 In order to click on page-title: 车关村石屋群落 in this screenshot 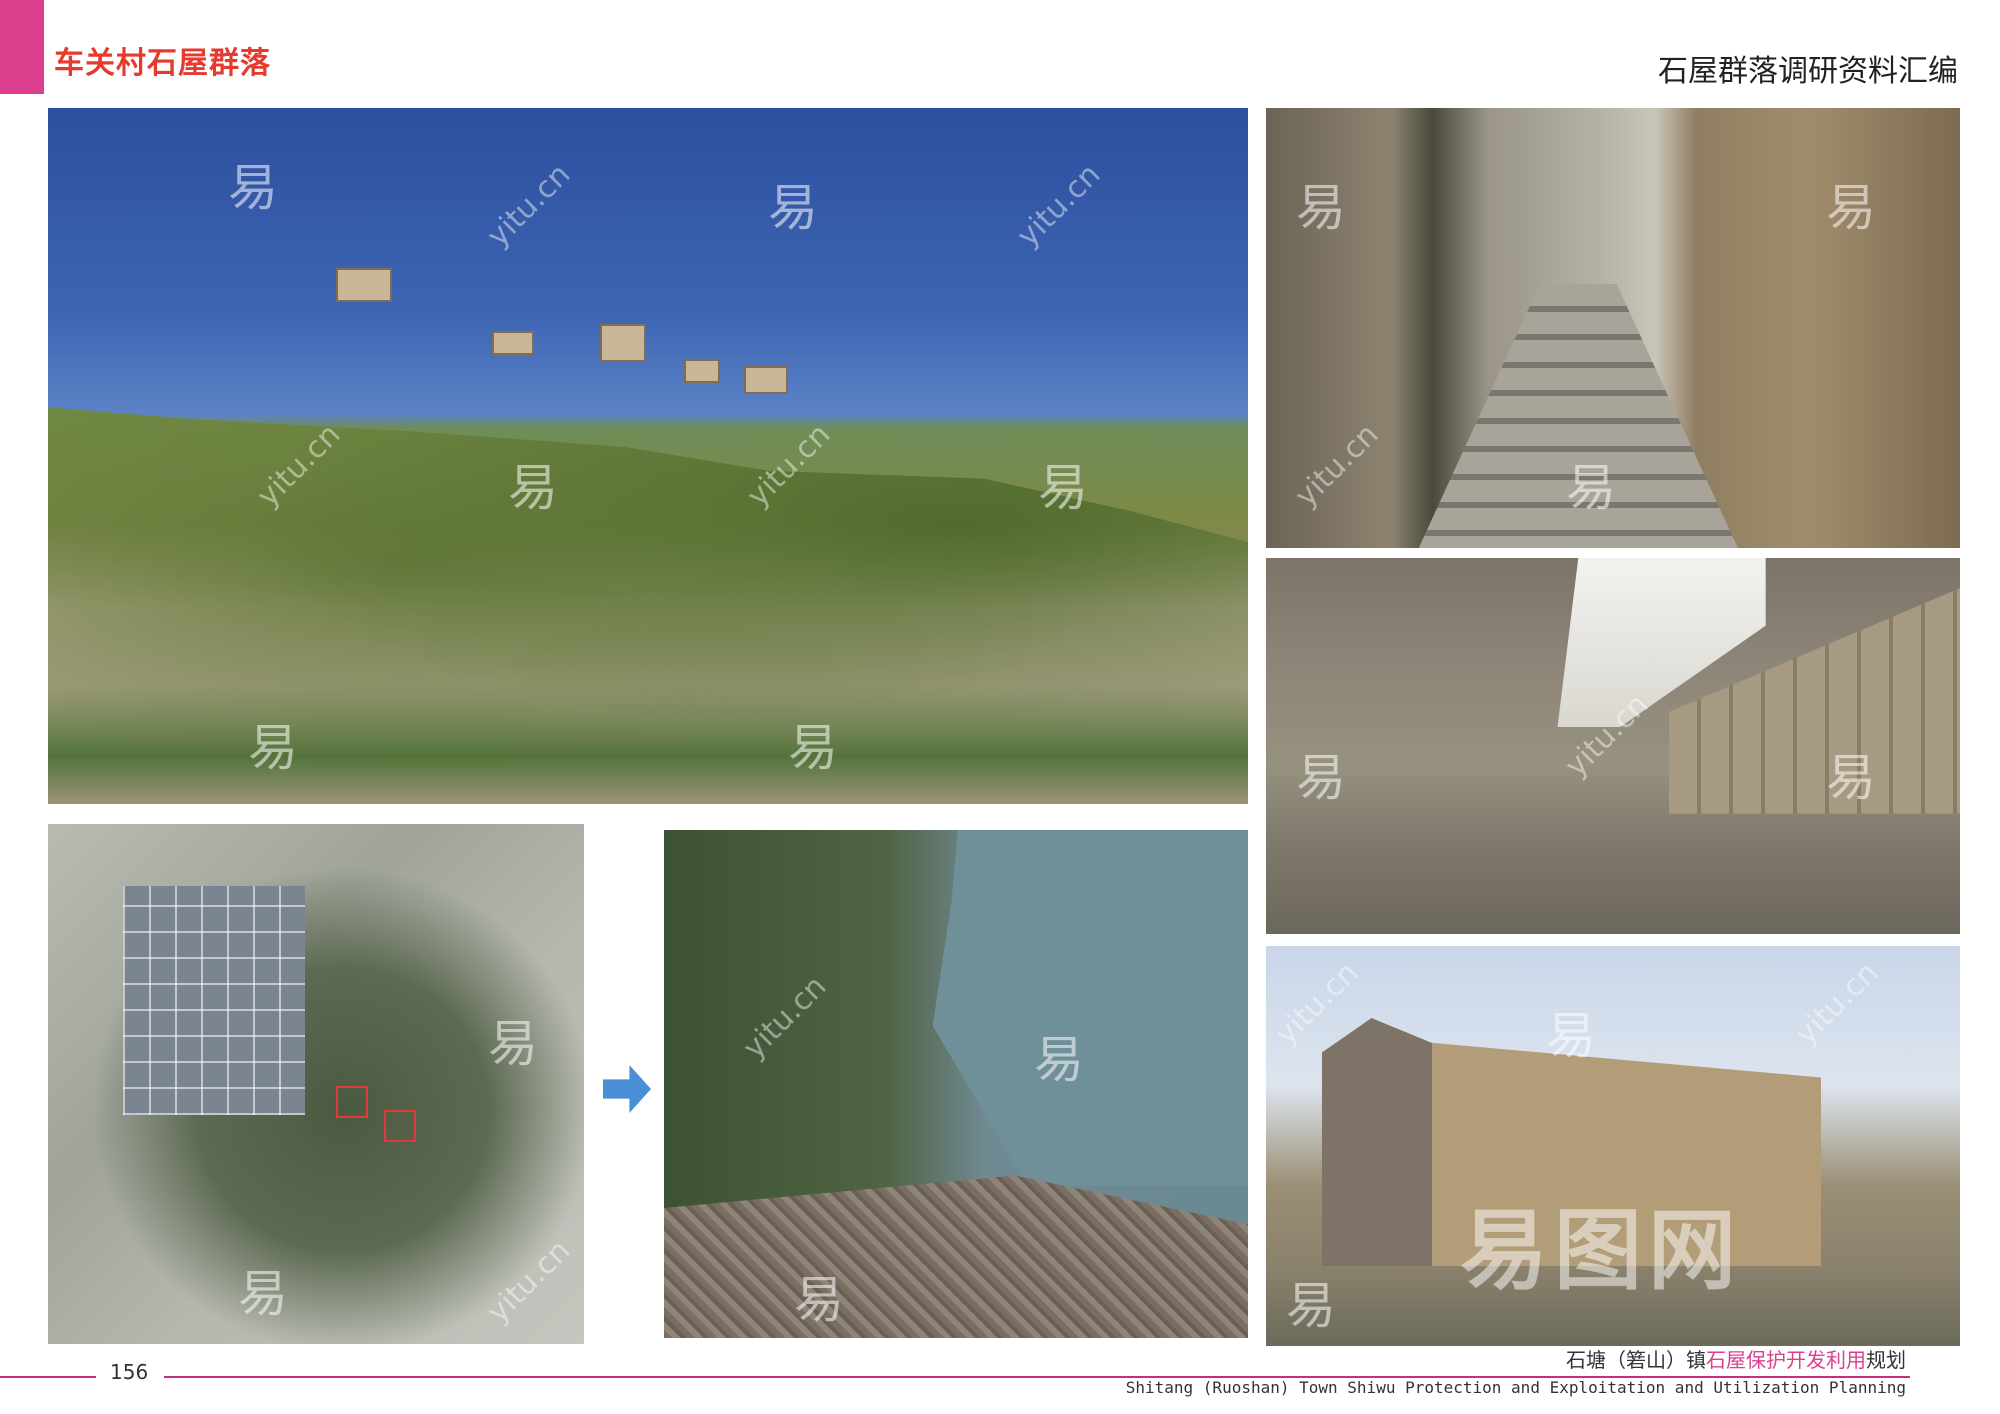, I will do `click(162, 63)`.